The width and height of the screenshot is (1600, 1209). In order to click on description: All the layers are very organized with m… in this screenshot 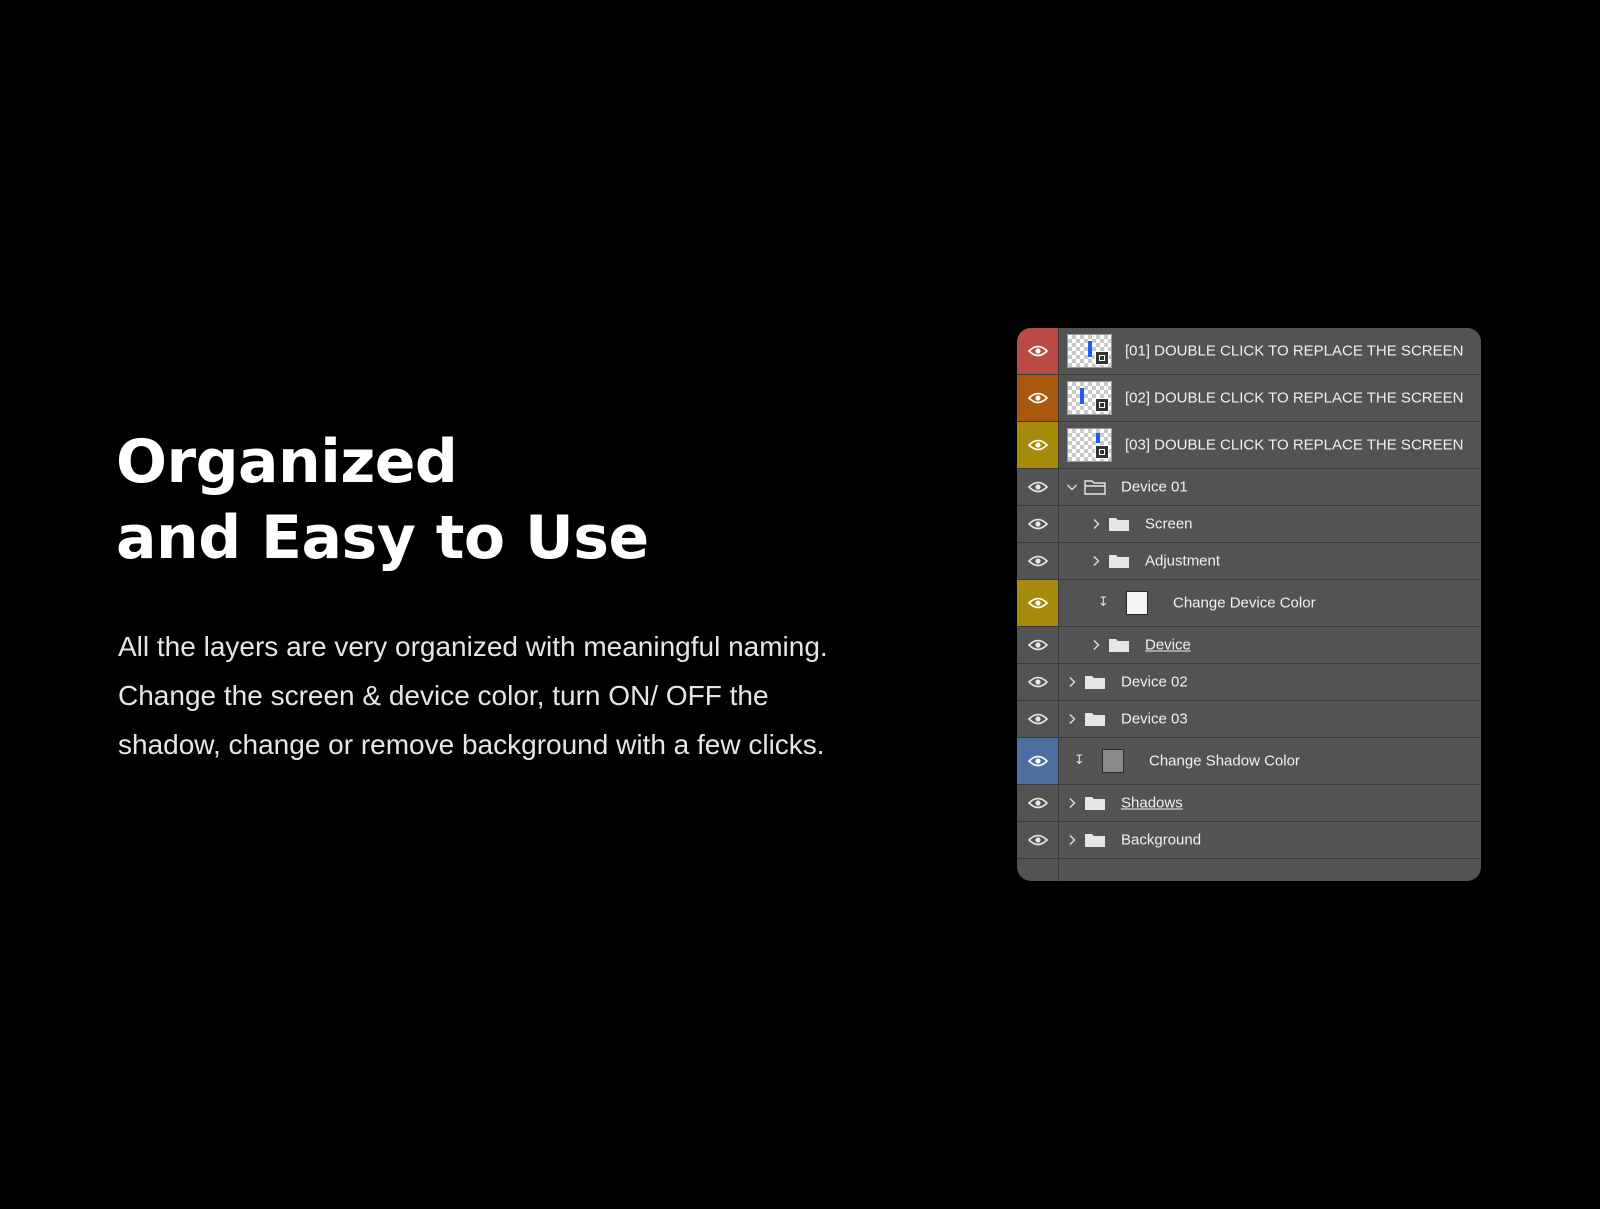, I will do `click(528, 695)`.